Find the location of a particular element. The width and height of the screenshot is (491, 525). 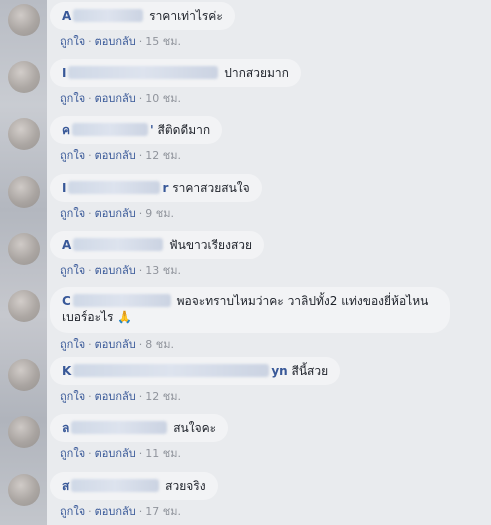

commenter-name: Ir is located at coordinates (115, 188).